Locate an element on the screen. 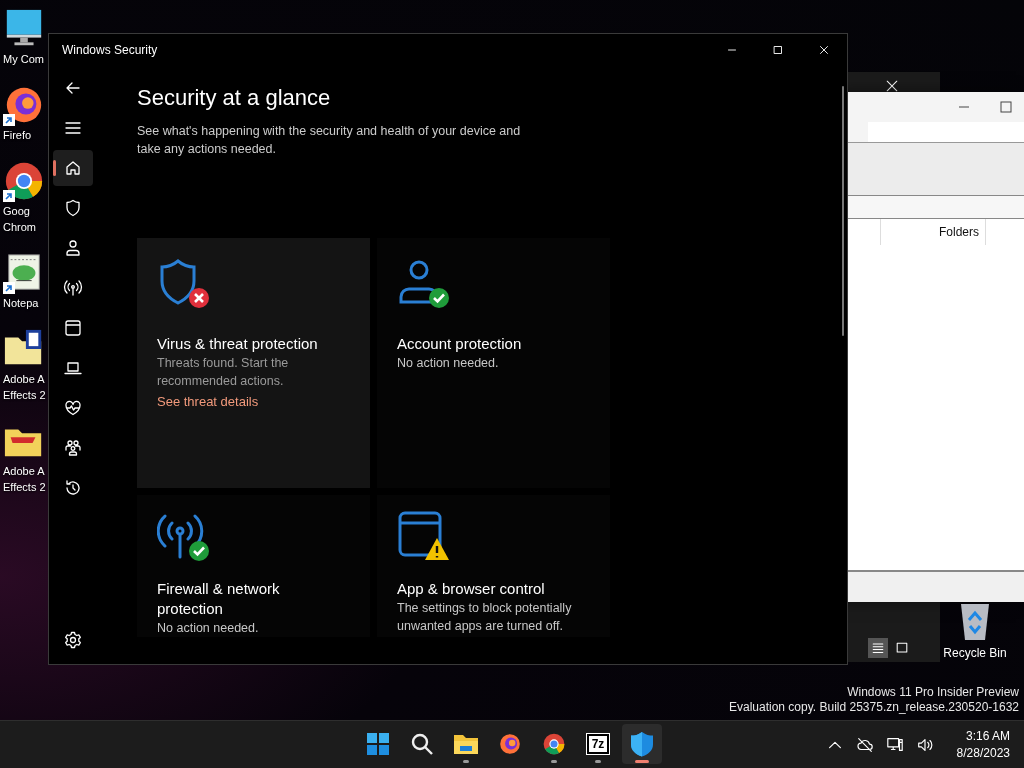 This screenshot has height=768, width=1024. desktop-icon-label: My Com is located at coordinates (23, 59).